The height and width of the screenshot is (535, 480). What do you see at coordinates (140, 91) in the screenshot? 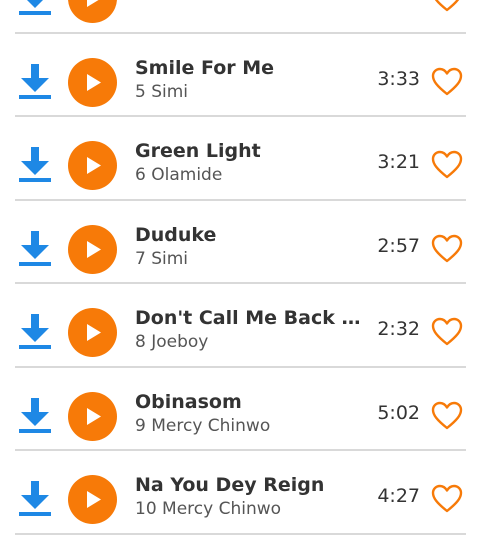
I see `track-number: 5` at bounding box center [140, 91].